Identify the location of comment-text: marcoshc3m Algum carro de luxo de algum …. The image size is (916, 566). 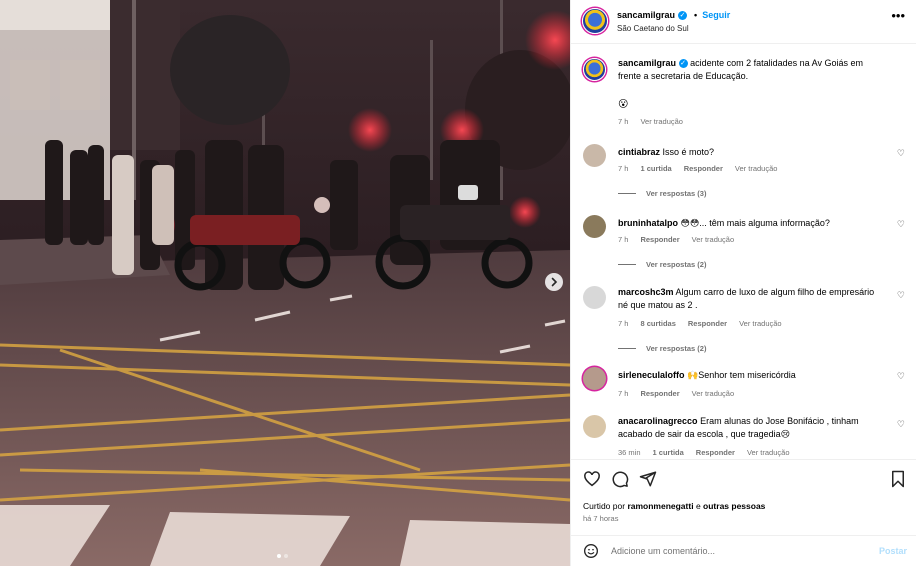
(750, 299).